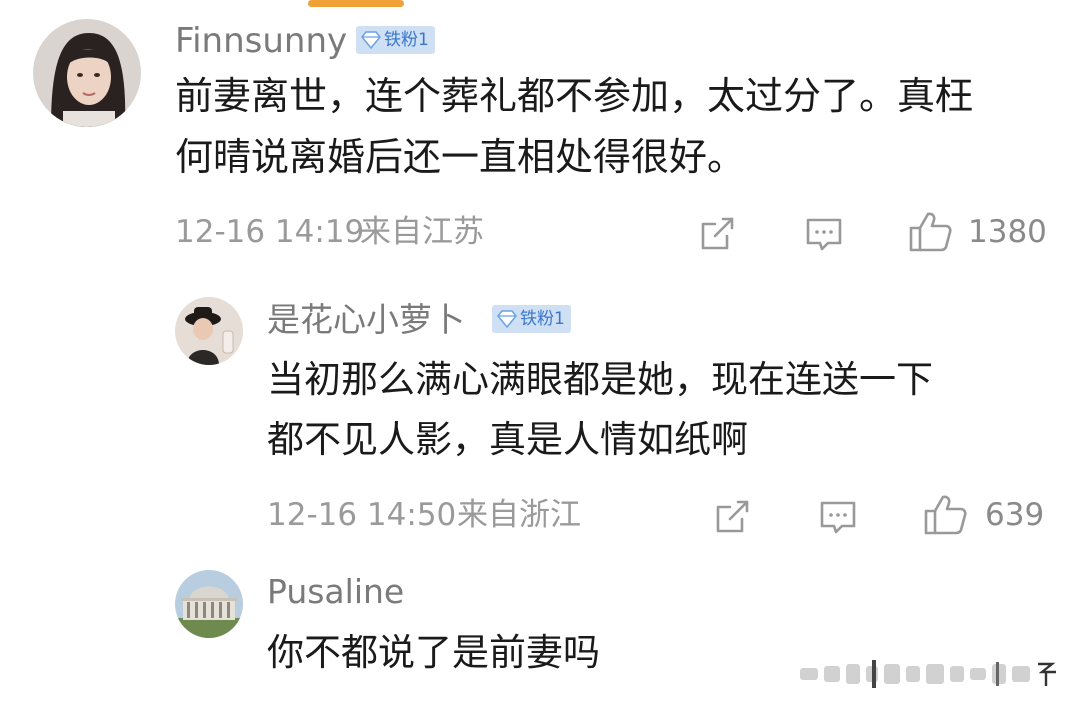 The height and width of the screenshot is (704, 1079). Describe the element at coordinates (356, 3) in the screenshot. I see `top-accent-bar` at that location.